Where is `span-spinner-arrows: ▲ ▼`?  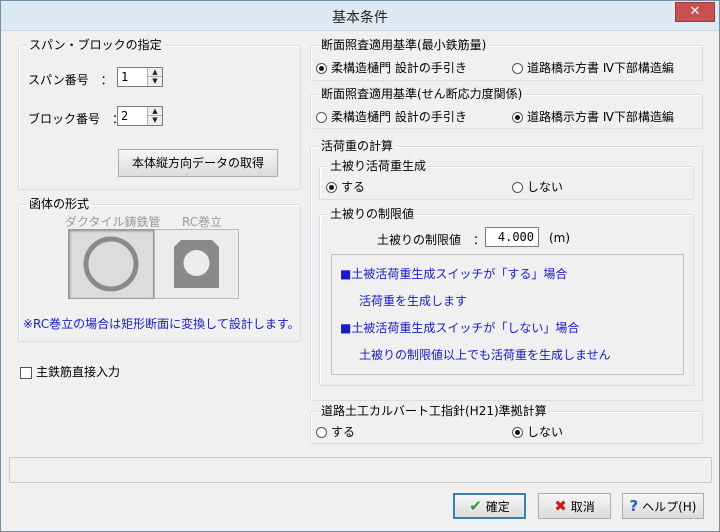
span-spinner-arrows: ▲ ▼ is located at coordinates (154, 77).